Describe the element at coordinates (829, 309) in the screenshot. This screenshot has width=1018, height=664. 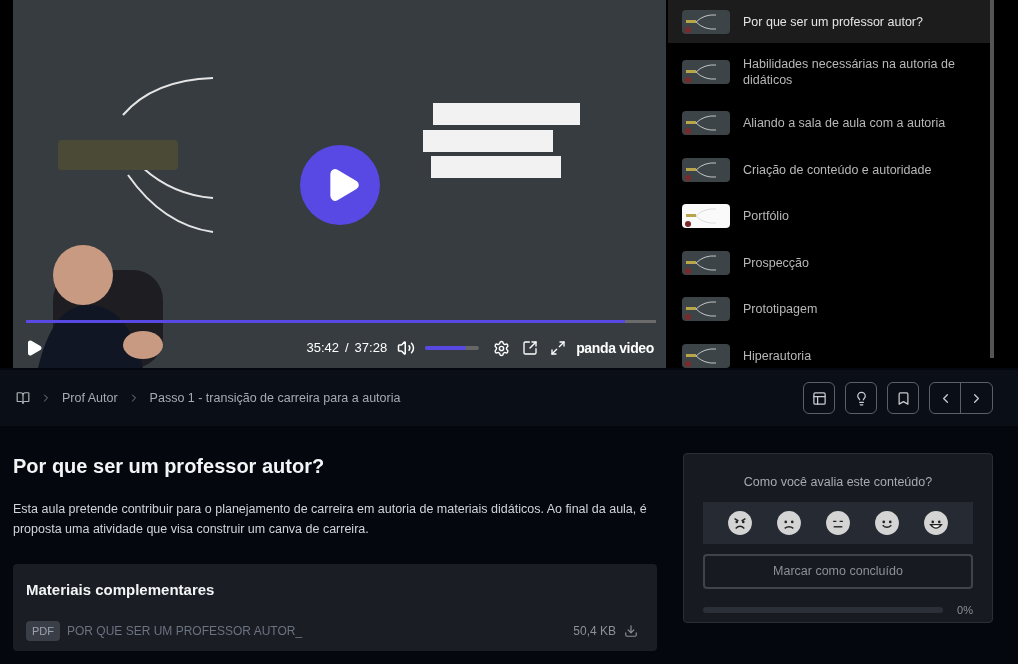
I see `playlist-item: Prototipagem` at that location.